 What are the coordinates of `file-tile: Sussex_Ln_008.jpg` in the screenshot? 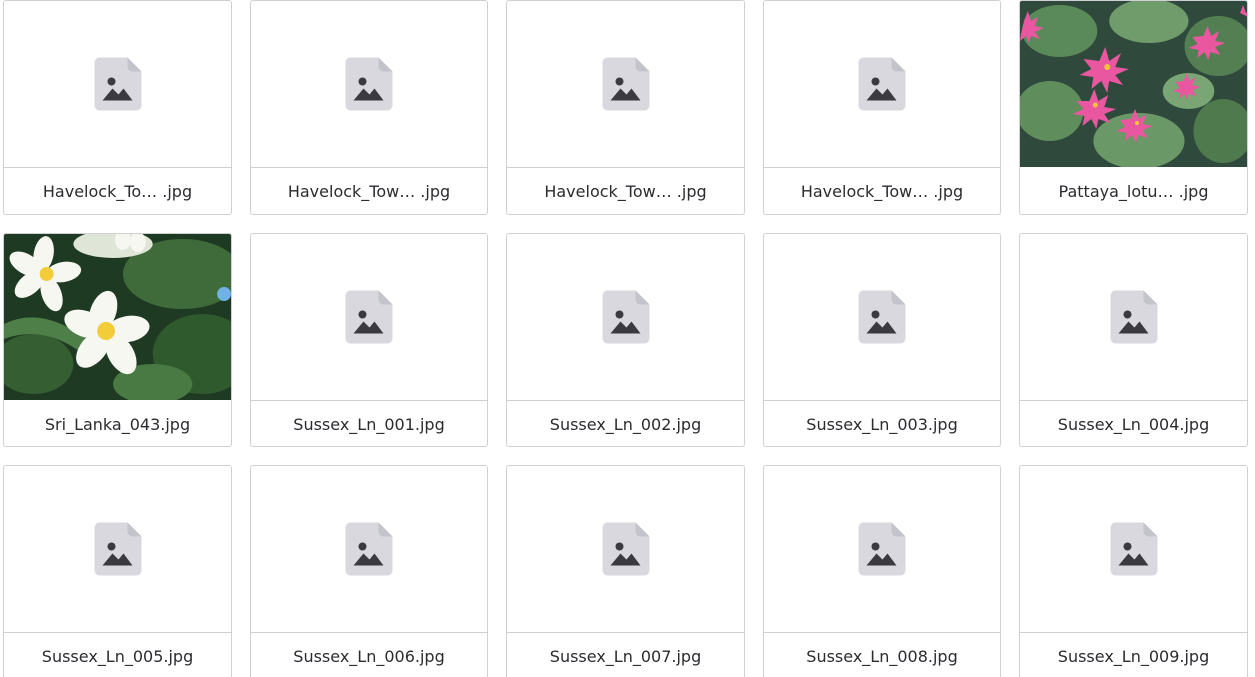 It's located at (882, 571).